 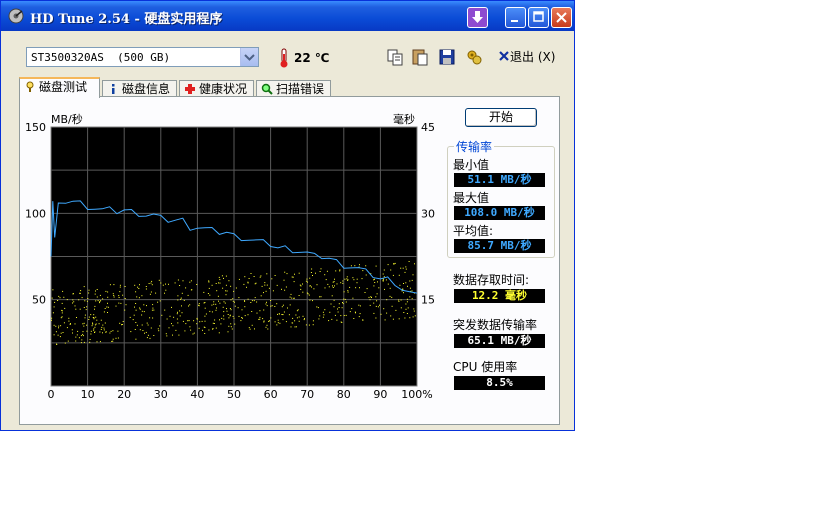 What do you see at coordinates (499, 180) in the screenshot?
I see `min-value: 51.1 MB/秒` at bounding box center [499, 180].